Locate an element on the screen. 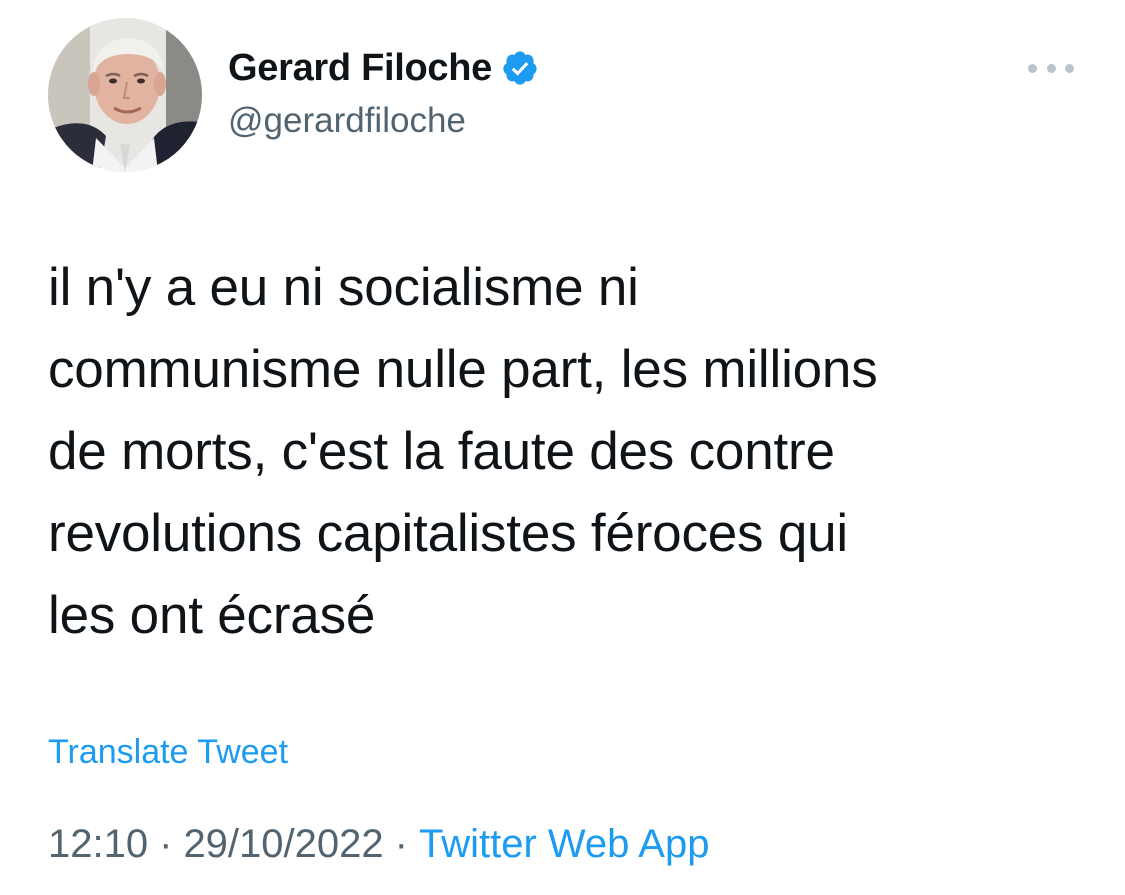 This screenshot has height=895, width=1125. tweet-source-link: Twitter Web App is located at coordinates (564, 844).